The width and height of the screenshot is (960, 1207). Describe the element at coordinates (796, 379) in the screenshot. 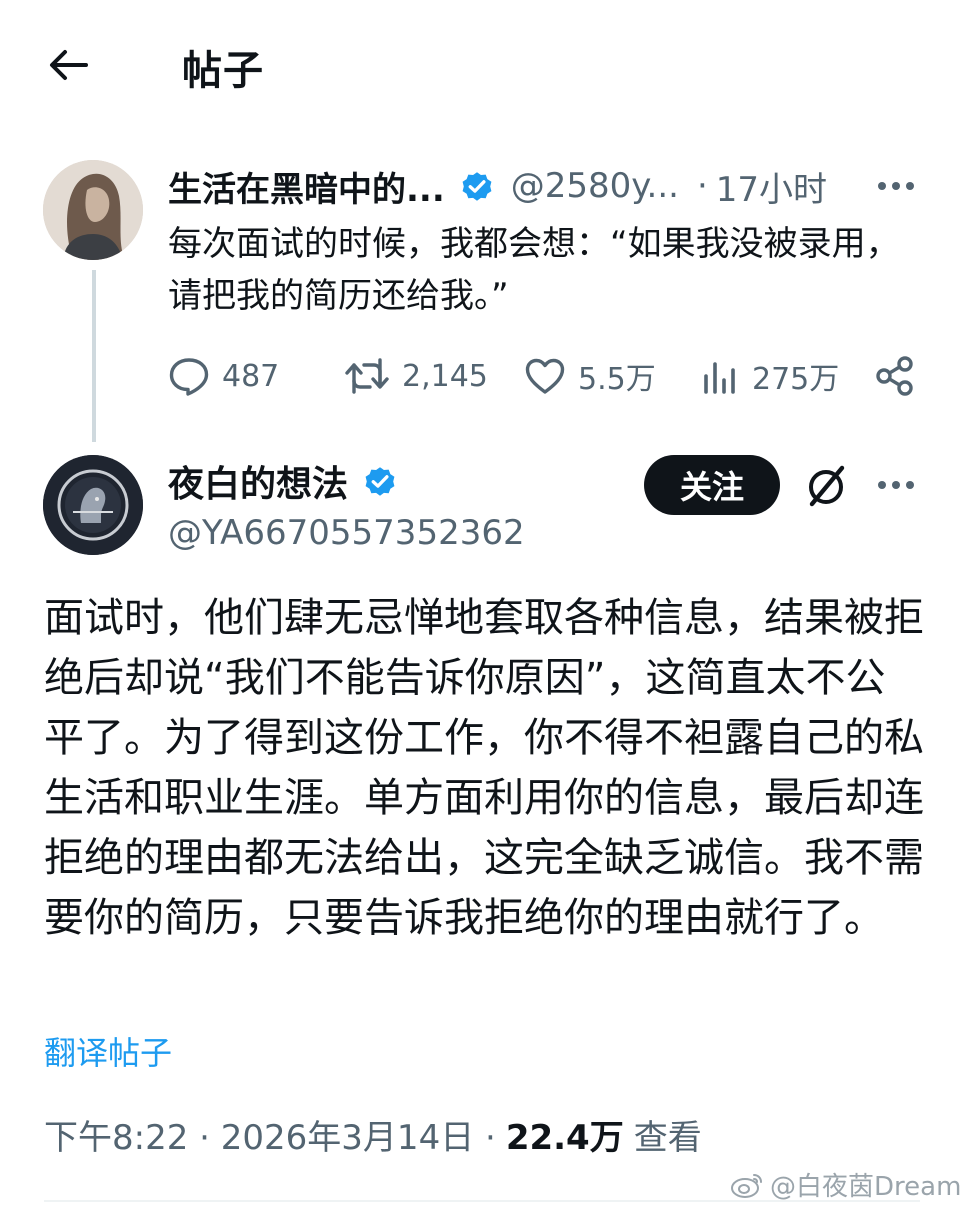

I see `view-count: 275万` at that location.